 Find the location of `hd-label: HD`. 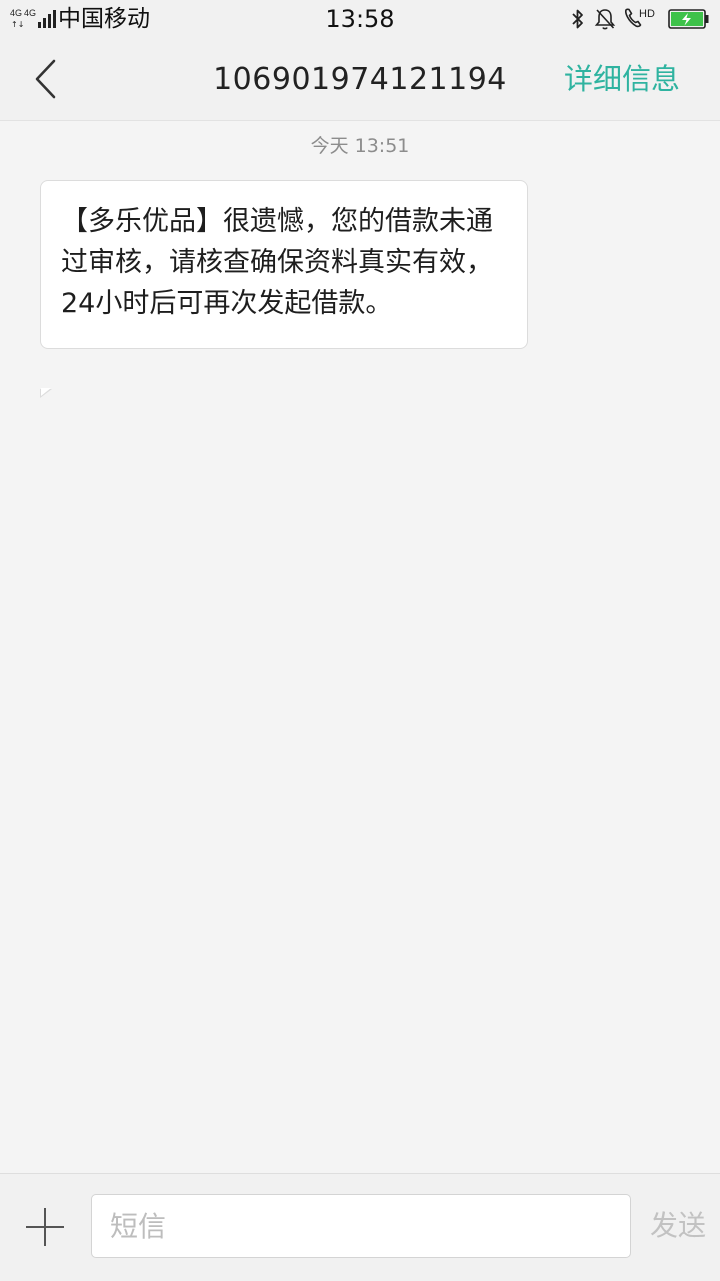

hd-label: HD is located at coordinates (647, 14).